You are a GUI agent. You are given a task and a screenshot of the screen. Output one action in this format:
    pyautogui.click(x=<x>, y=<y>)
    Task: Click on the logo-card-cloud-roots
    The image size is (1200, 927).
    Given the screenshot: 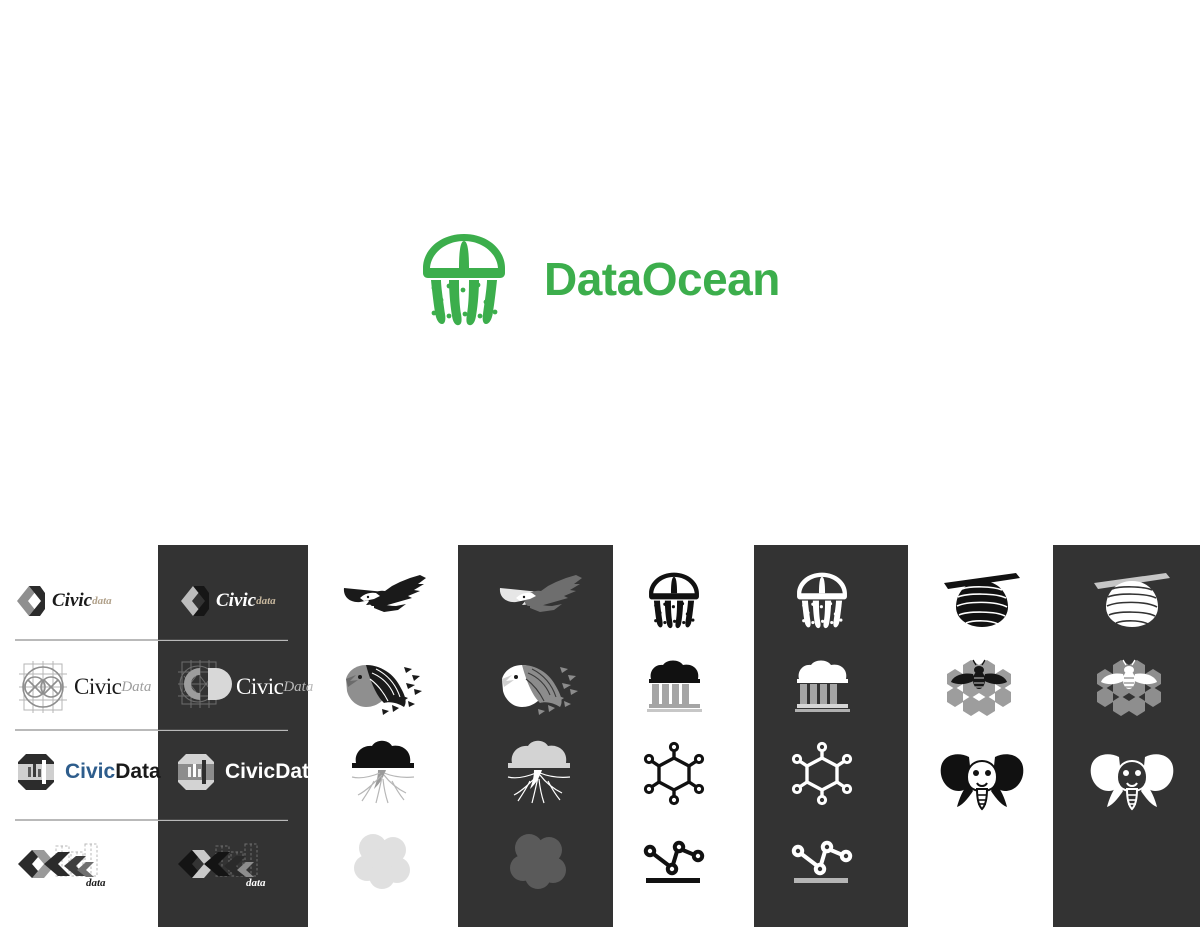 What is the action you would take?
    pyautogui.click(x=384, y=772)
    